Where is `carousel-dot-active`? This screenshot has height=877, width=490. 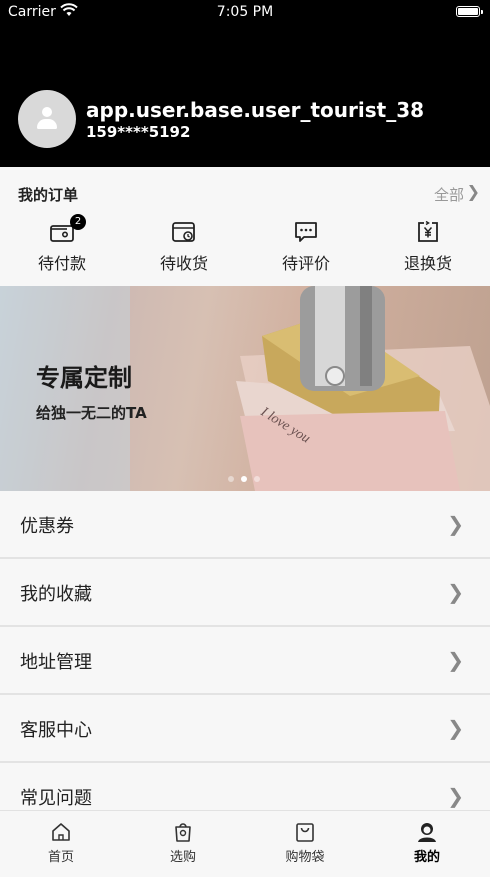
carousel-dot-active is located at coordinates (244, 479).